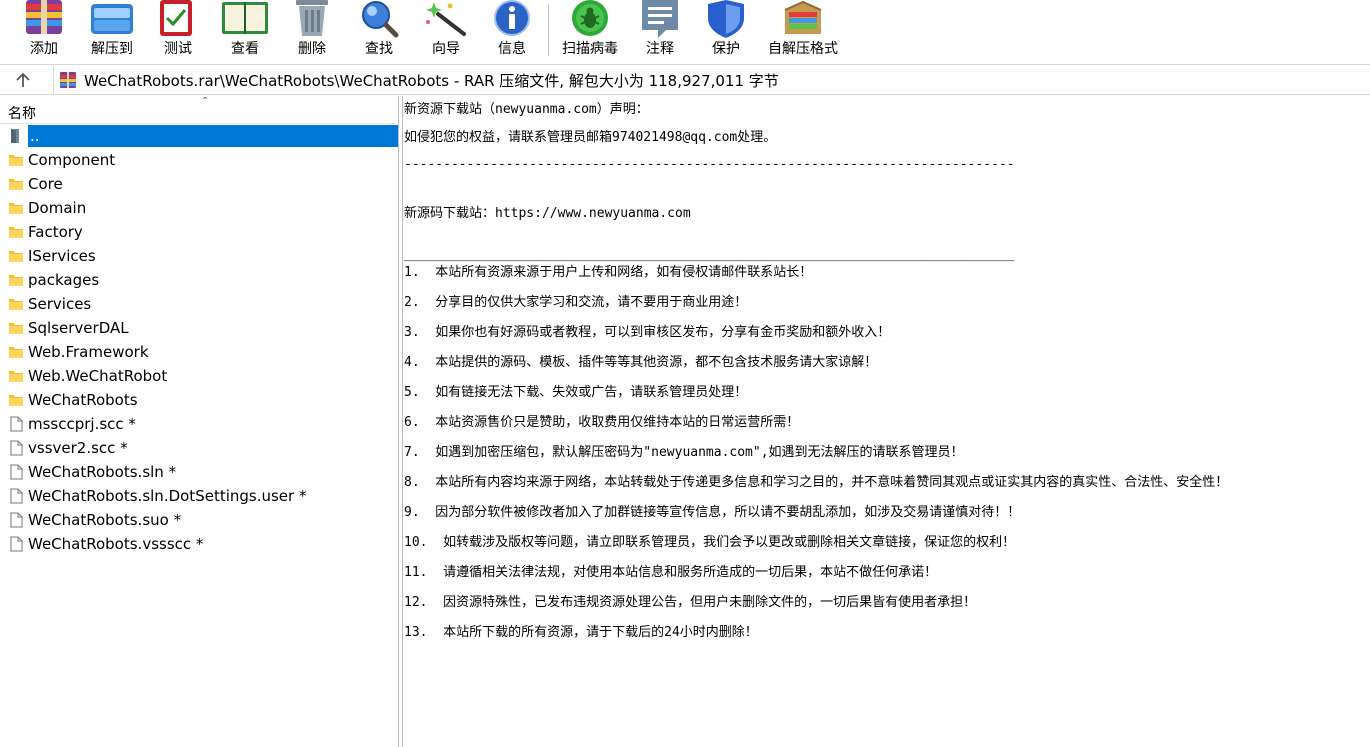 The image size is (1370, 747). I want to click on file-list-row: Web.WeChatRobot, so click(199, 376).